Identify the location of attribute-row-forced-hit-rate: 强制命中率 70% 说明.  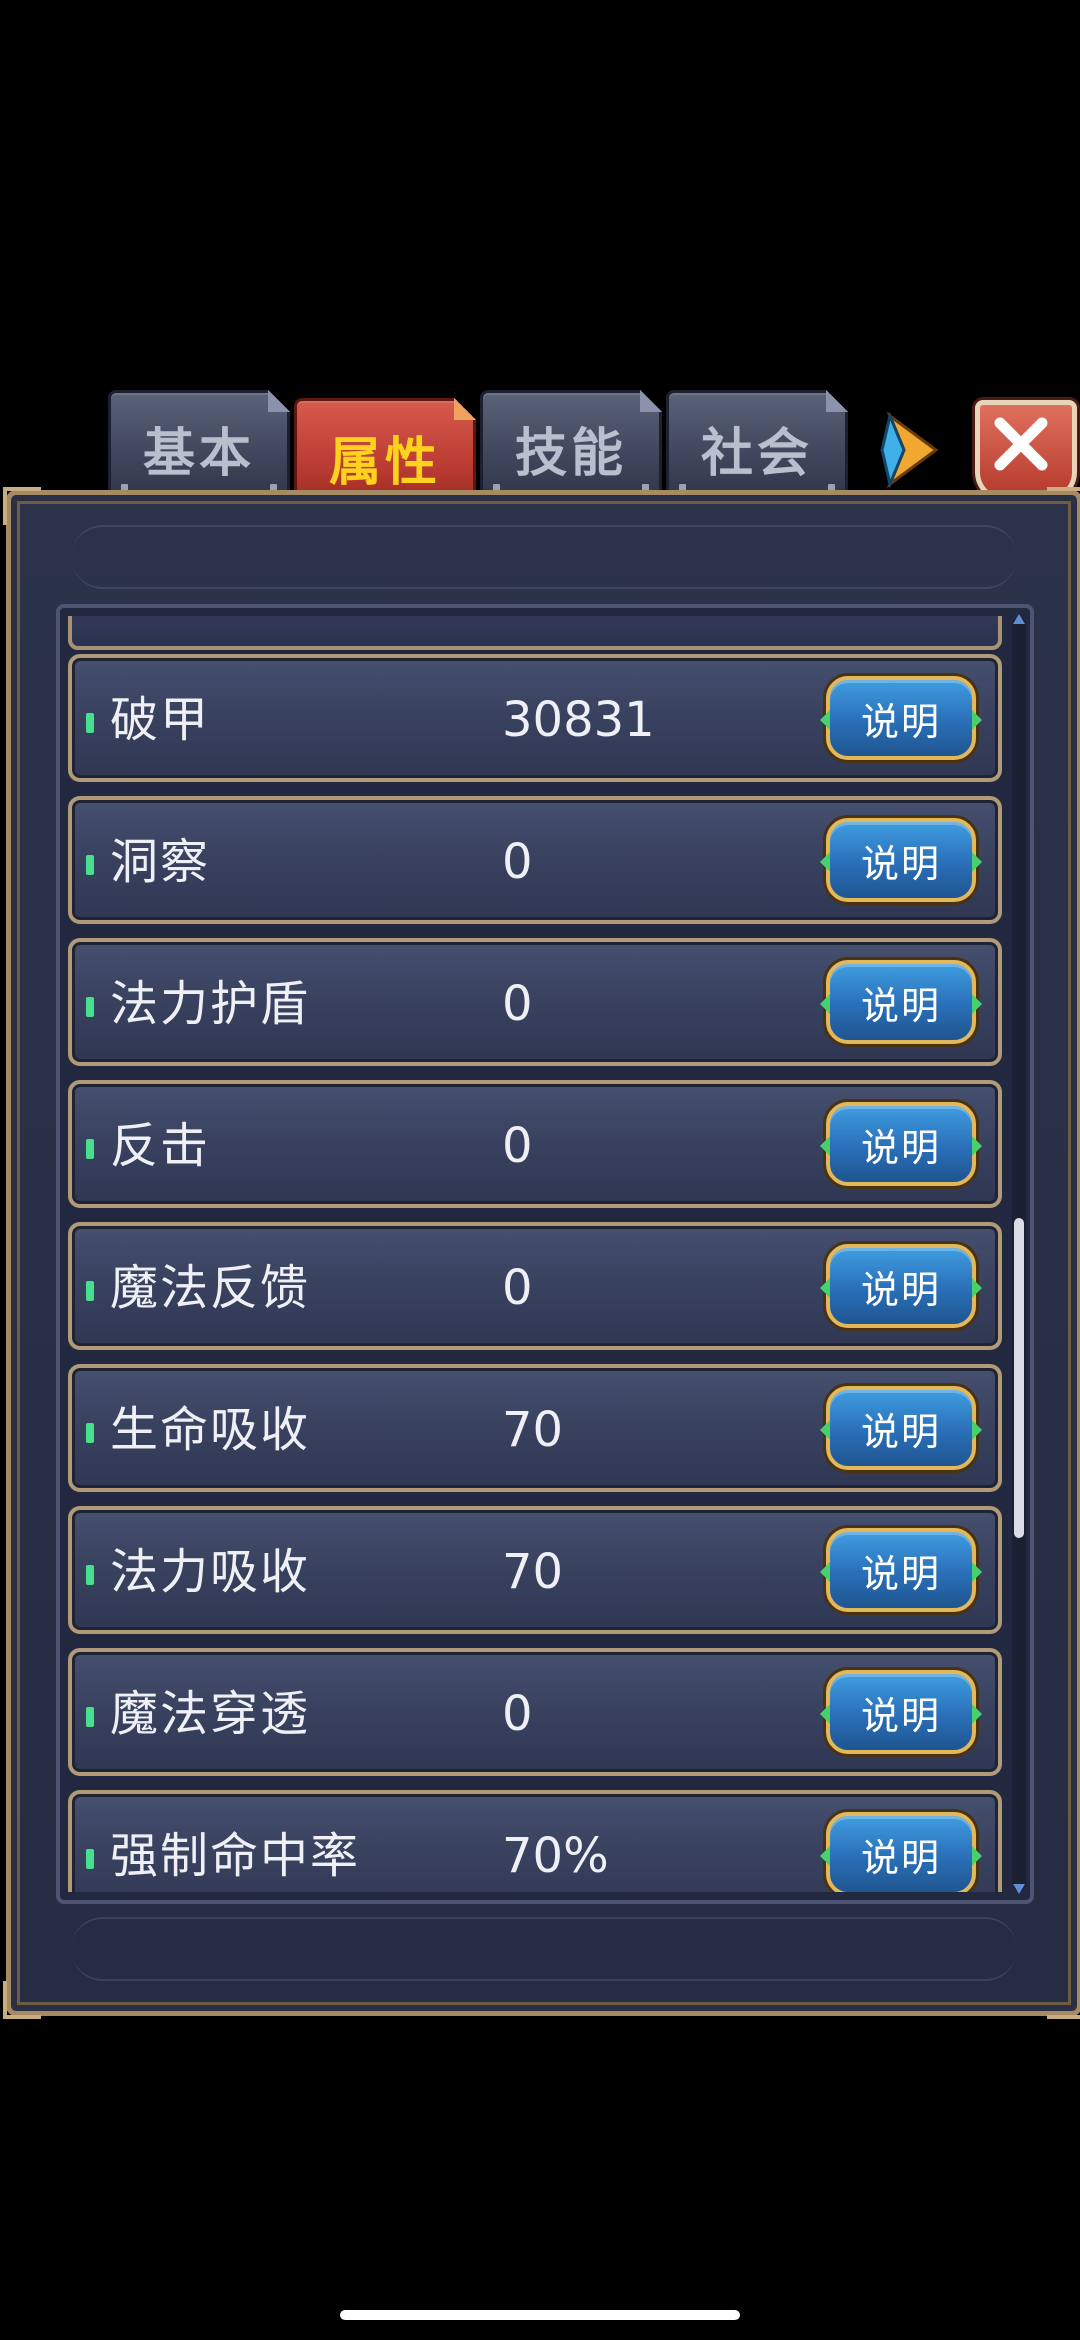
(535, 1841).